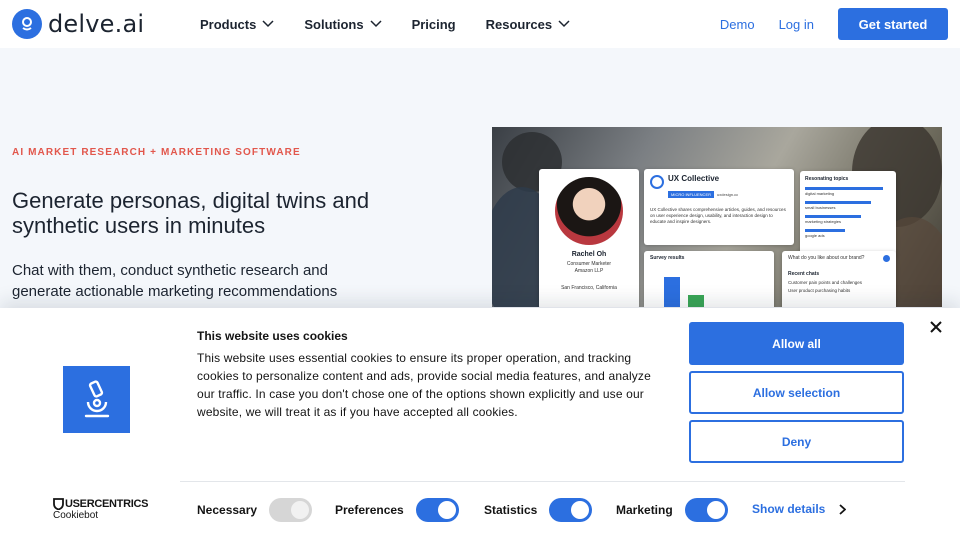 This screenshot has width=960, height=540. What do you see at coordinates (815, 235) in the screenshot?
I see `topic-label: google ads` at bounding box center [815, 235].